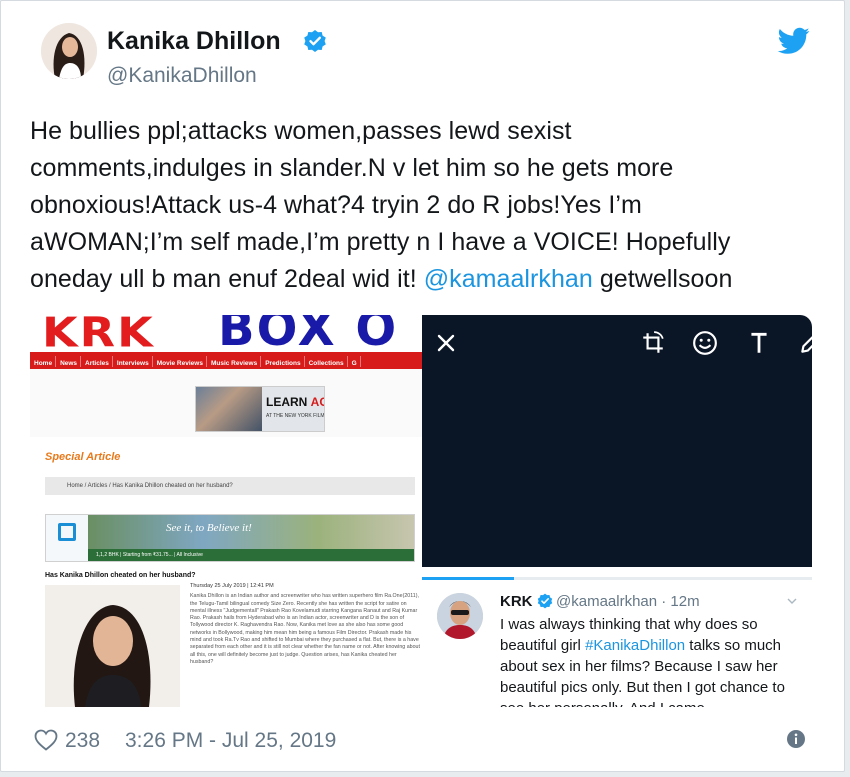 The width and height of the screenshot is (850, 777). Describe the element at coordinates (354, 361) in the screenshot. I see `nav-item: G` at that location.